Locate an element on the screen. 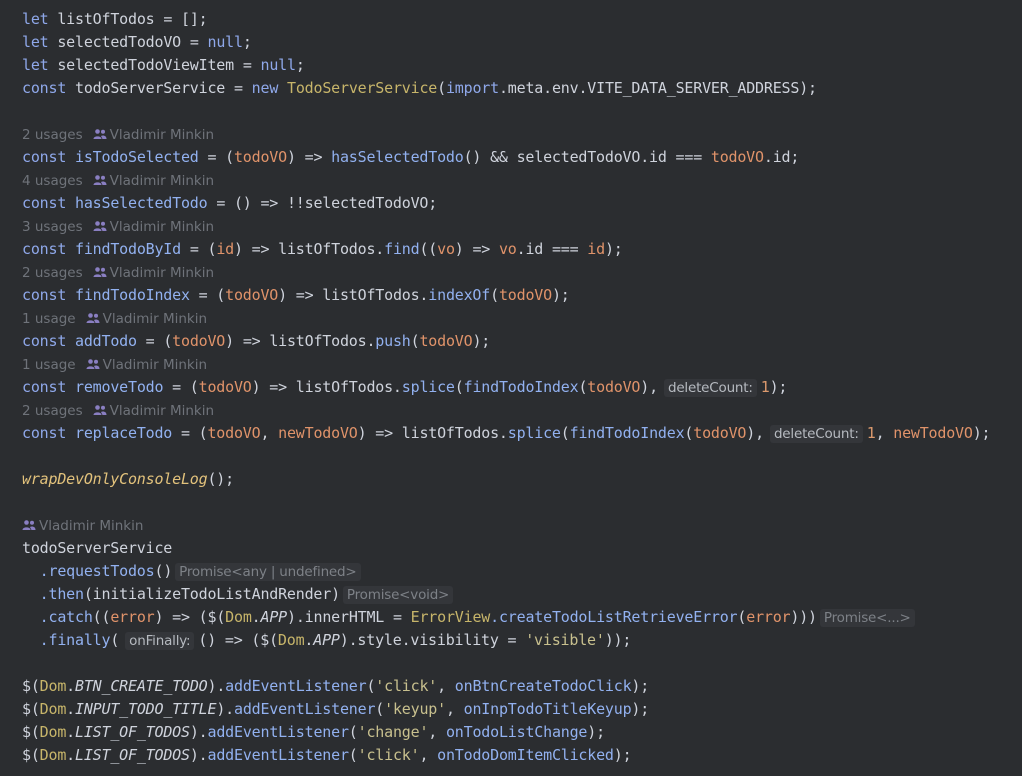 The width and height of the screenshot is (1022, 776). param: newTodoVO is located at coordinates (933, 433).